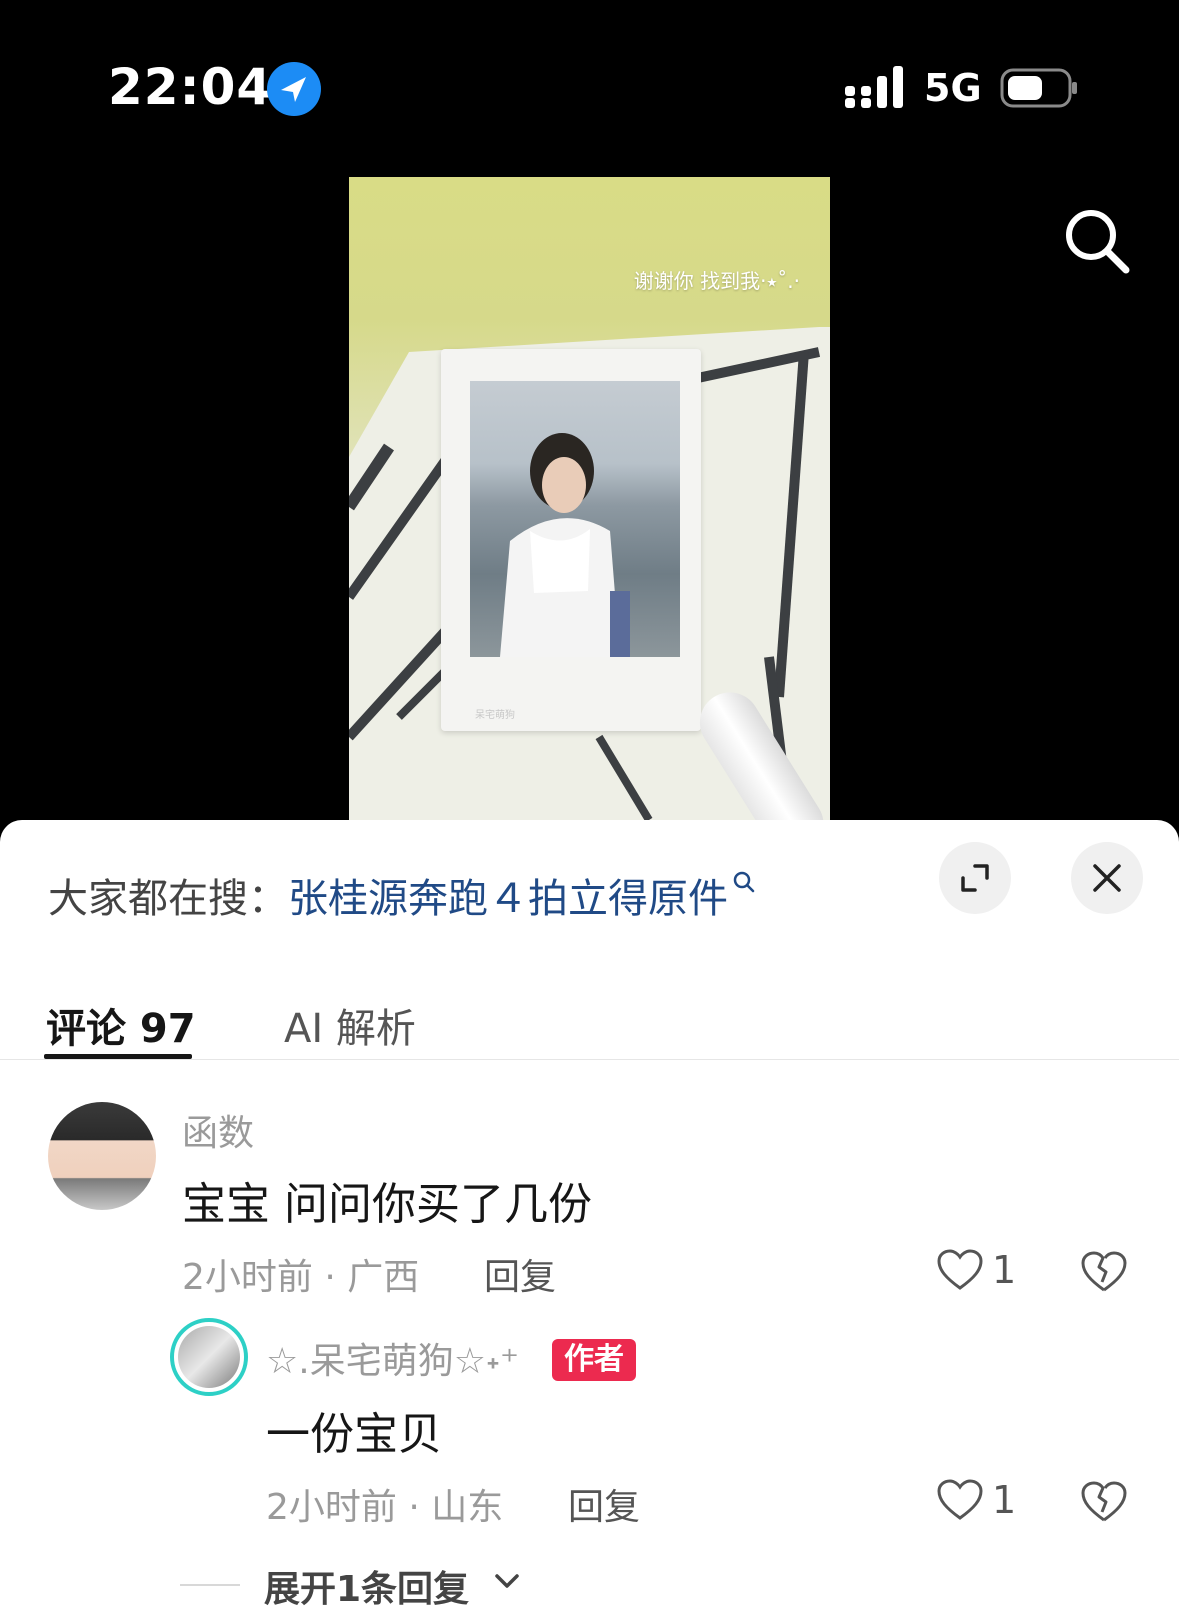 Image resolution: width=1179 pixels, height=1621 pixels. I want to click on status-bar: 22:04 5G, so click(589, 85).